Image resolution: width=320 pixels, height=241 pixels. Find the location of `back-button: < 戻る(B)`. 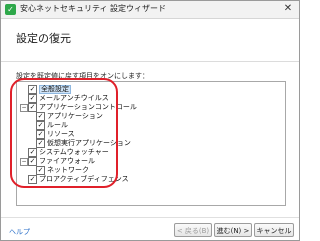

back-button: < 戻る(B) is located at coordinates (193, 230).